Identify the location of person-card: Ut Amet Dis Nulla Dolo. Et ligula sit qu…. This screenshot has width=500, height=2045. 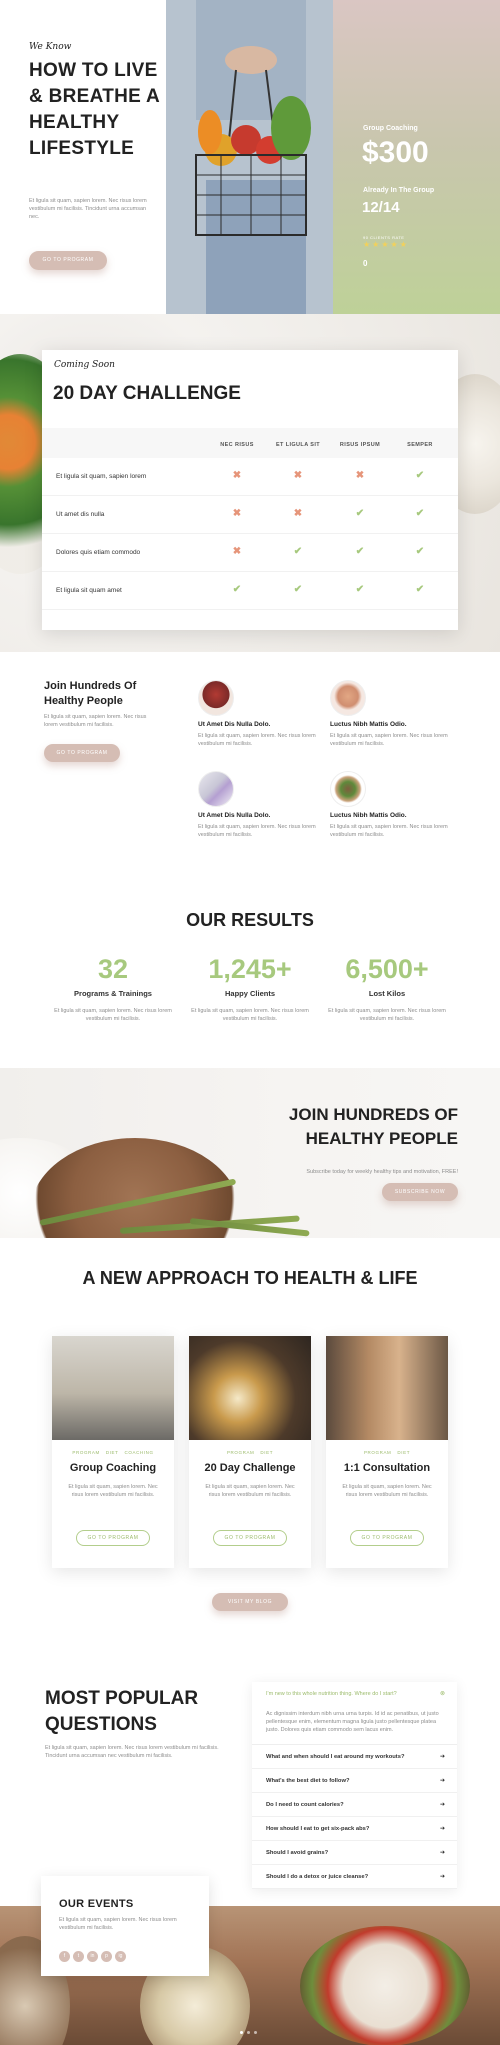
(263, 805).